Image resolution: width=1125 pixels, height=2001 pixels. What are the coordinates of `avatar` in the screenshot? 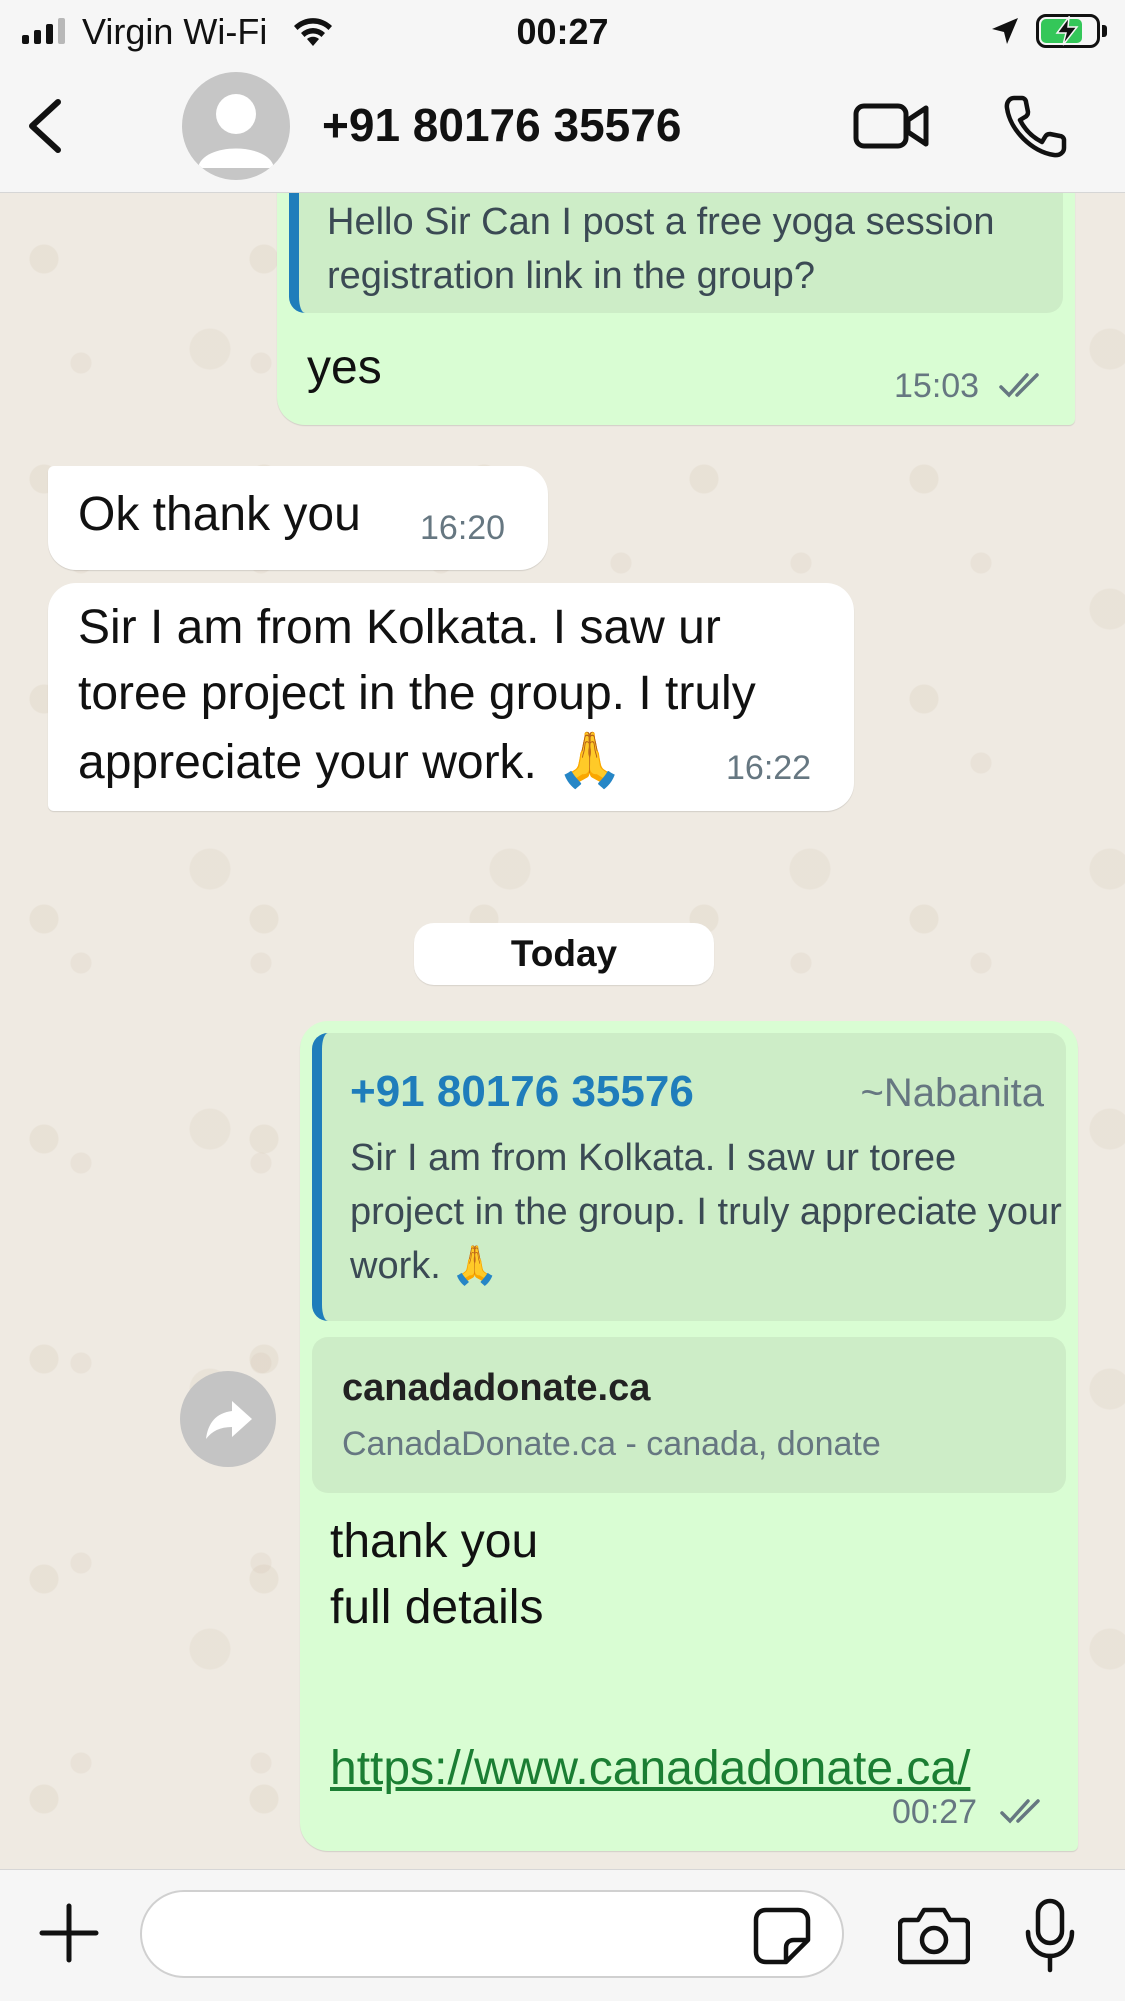 It's located at (236, 126).